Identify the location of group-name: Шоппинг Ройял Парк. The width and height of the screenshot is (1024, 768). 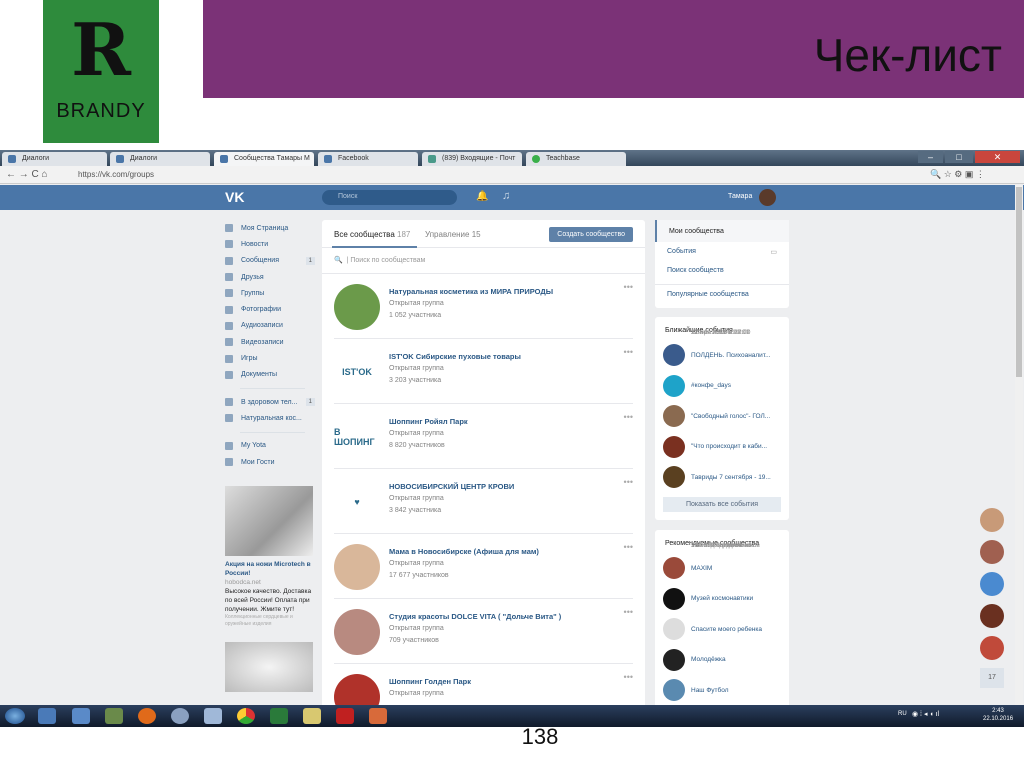
(428, 421).